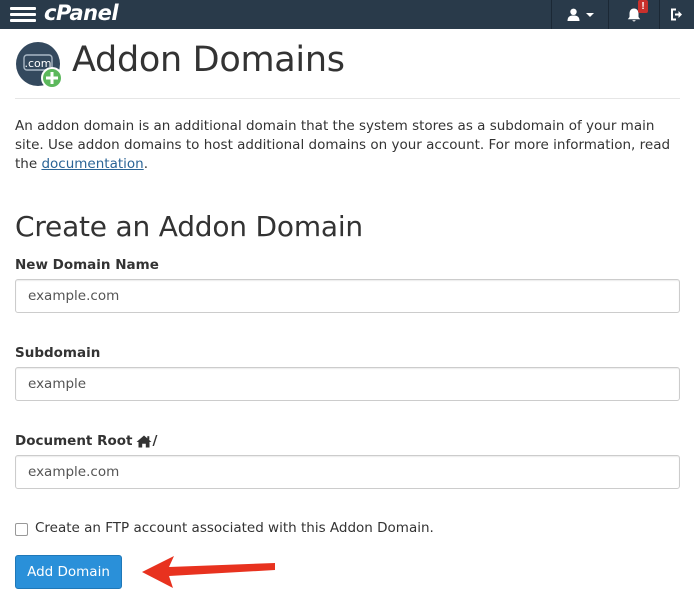 The height and width of the screenshot is (609, 694). Describe the element at coordinates (347, 14) in the screenshot. I see `top-navbar: cPanel !` at that location.